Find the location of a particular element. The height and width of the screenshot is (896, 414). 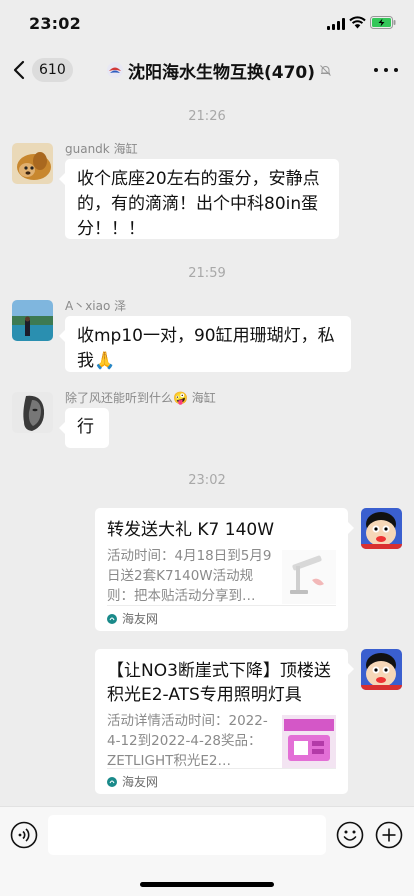

message-bubble: 收个底座20左右的蛋分，安静点的，有的滴滴！出个中科80in蛋分！！！ is located at coordinates (199, 199).